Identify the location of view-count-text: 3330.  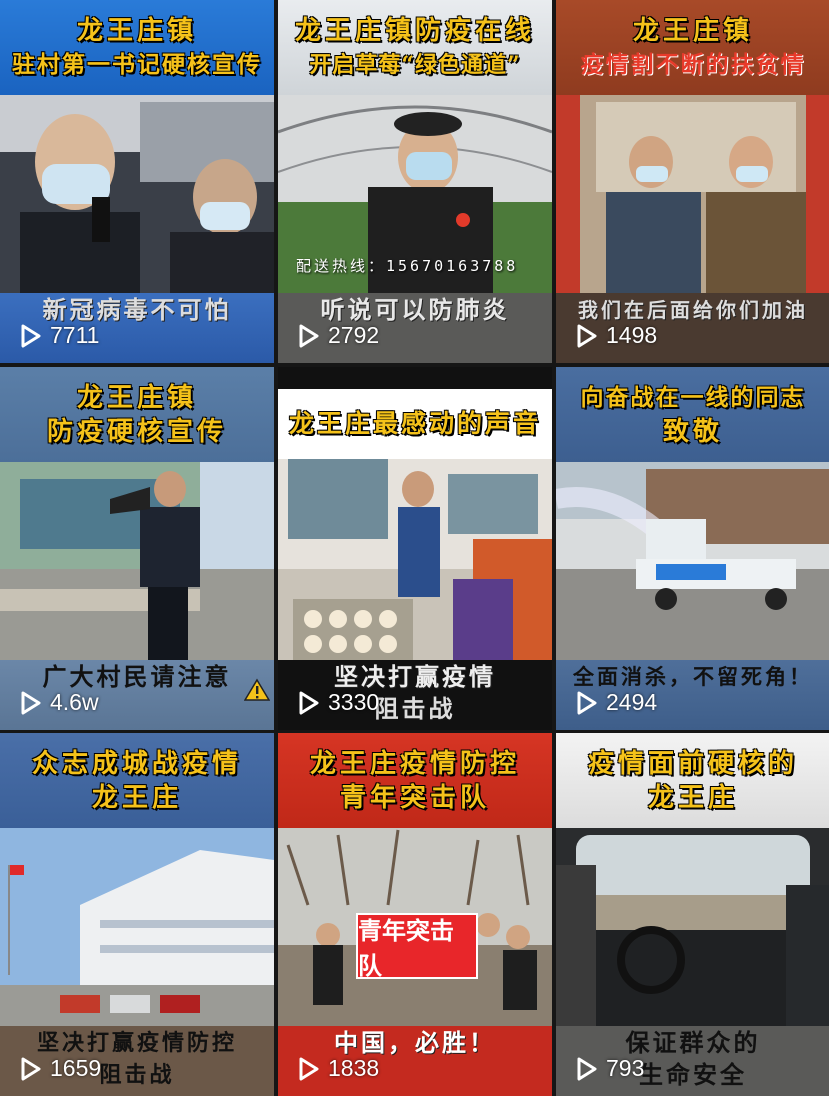
(354, 702).